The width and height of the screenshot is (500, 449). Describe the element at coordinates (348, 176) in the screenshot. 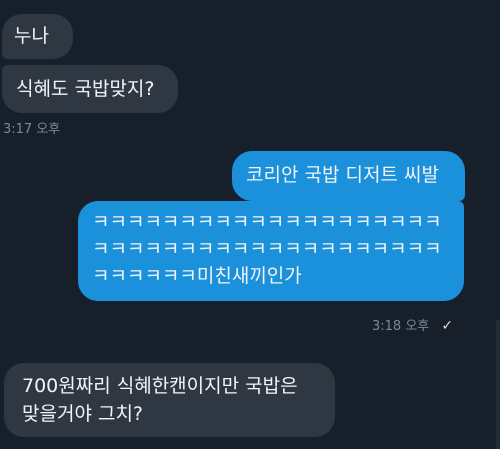

I see `outgoing-message: 코리안 국밥 디저트 씨발` at that location.